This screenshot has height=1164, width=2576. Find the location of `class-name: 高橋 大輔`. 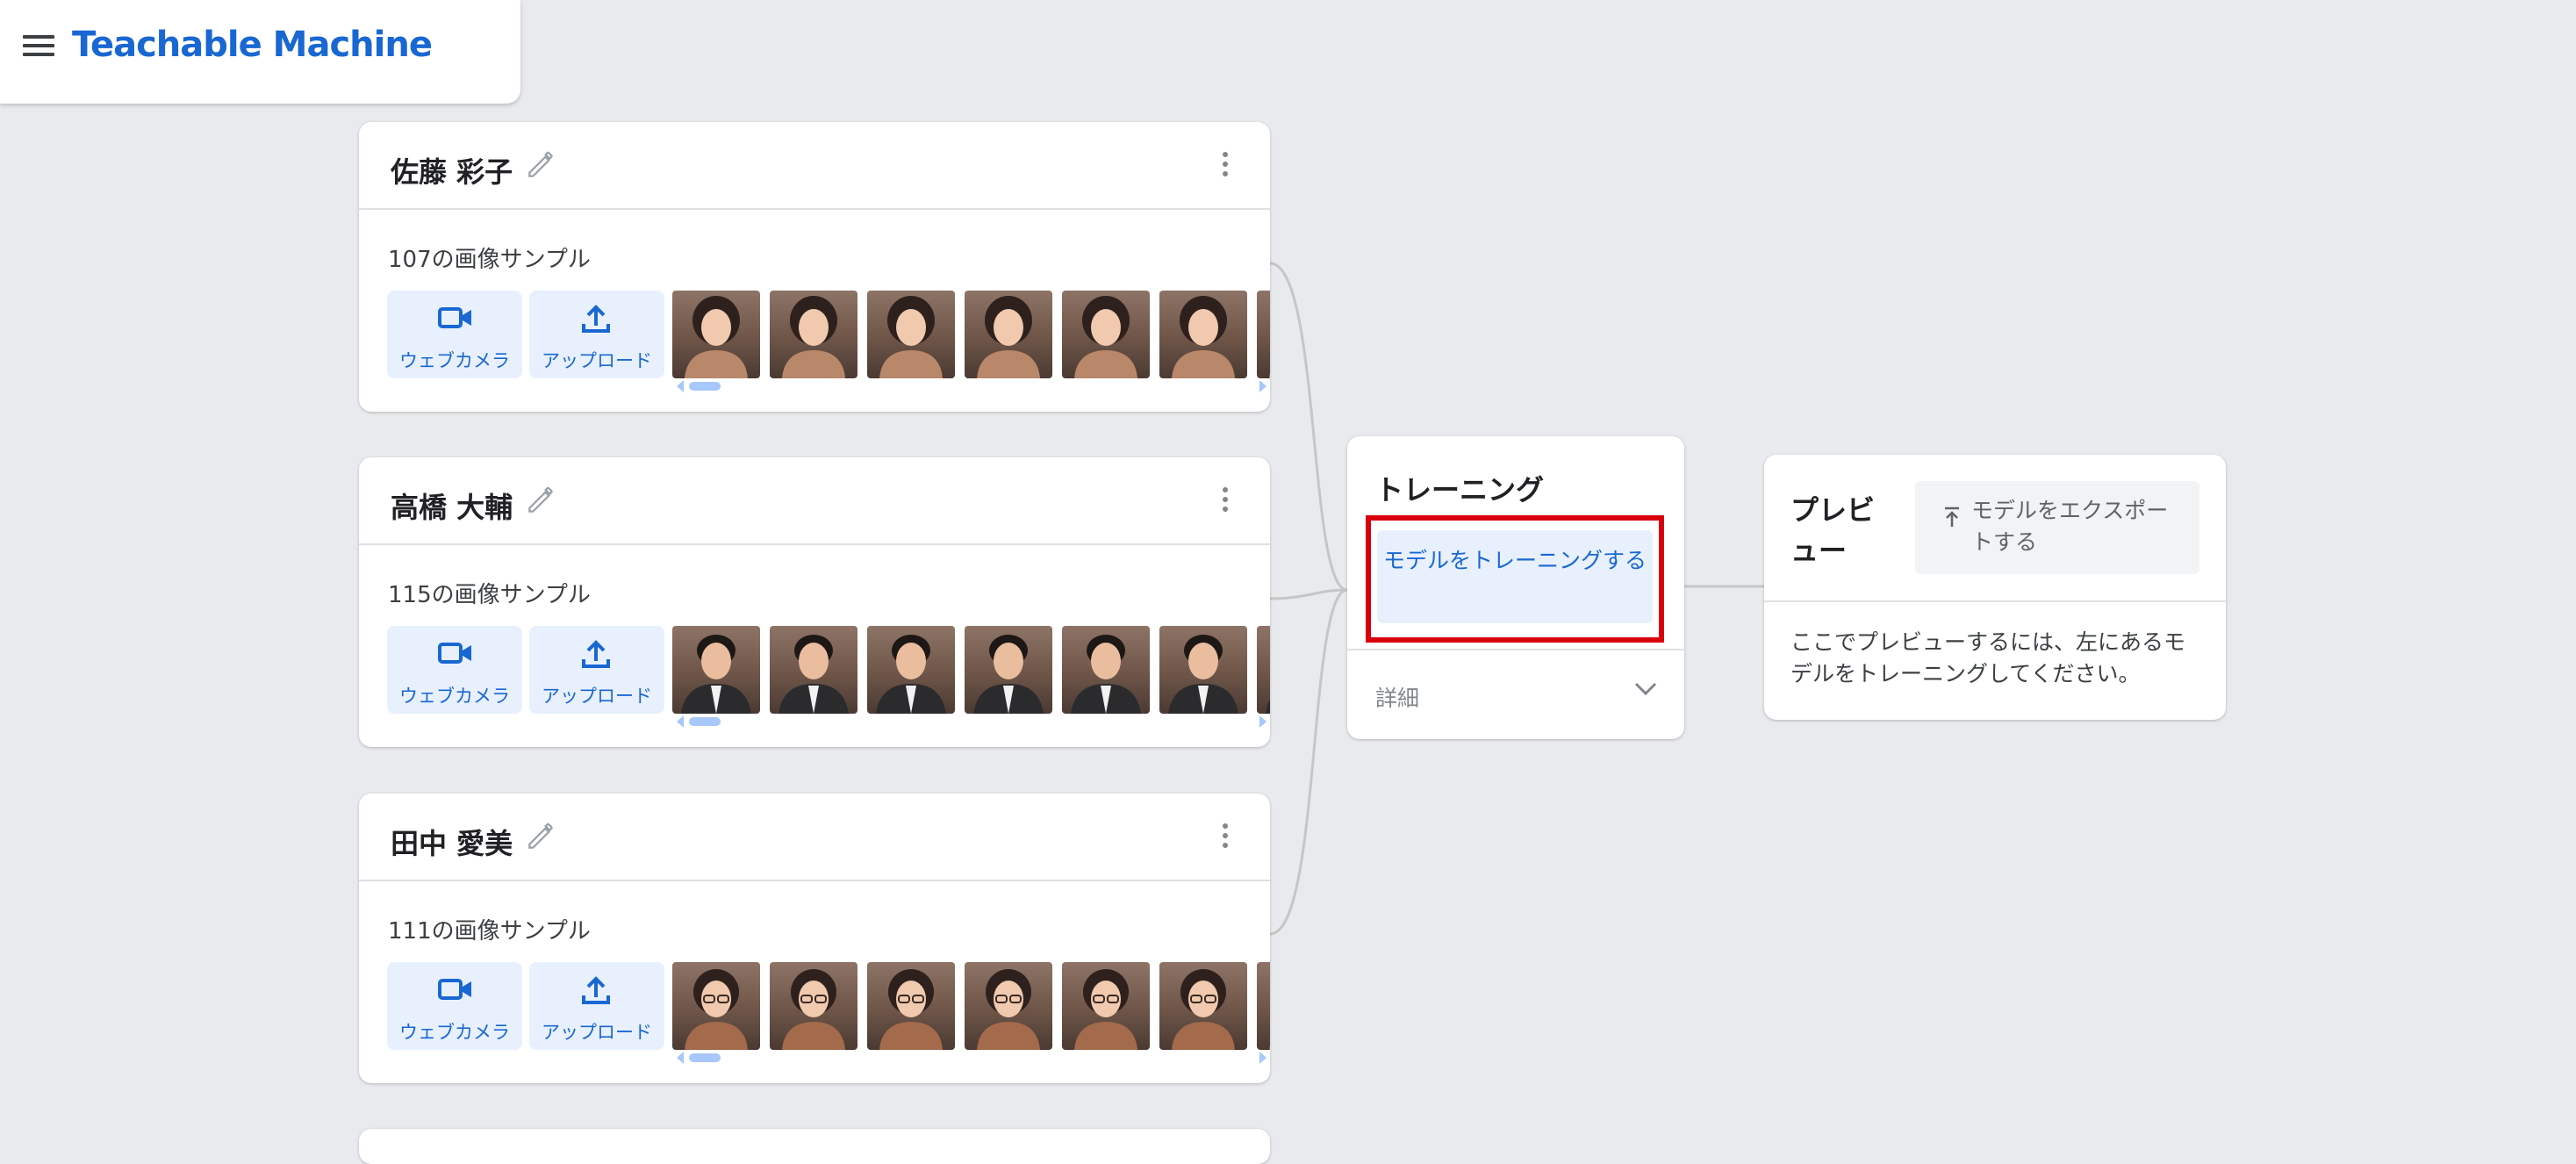

class-name: 高橋 大輔 is located at coordinates (452, 505).